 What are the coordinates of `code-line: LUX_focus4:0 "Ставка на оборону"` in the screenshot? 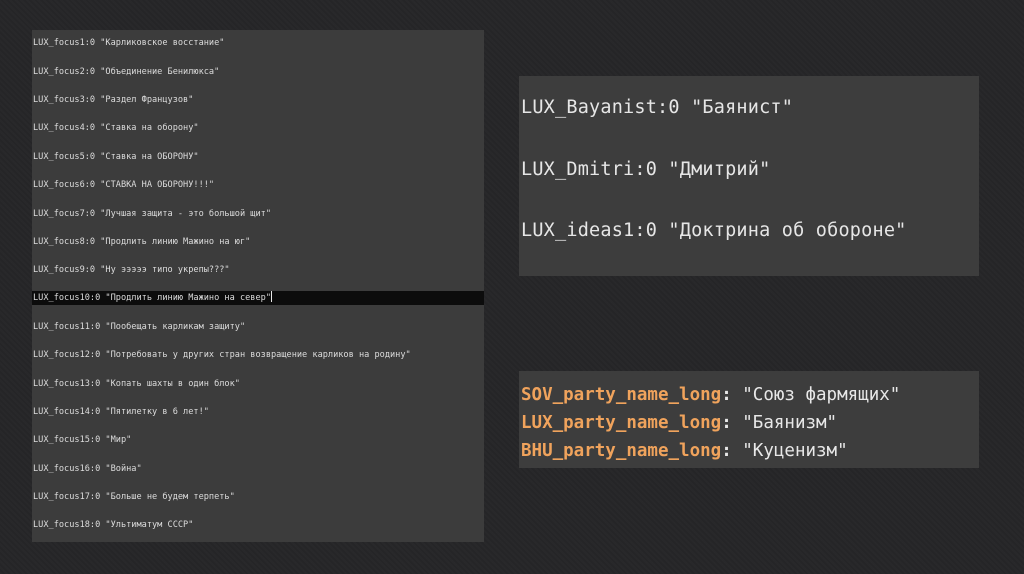 It's located at (258, 128).